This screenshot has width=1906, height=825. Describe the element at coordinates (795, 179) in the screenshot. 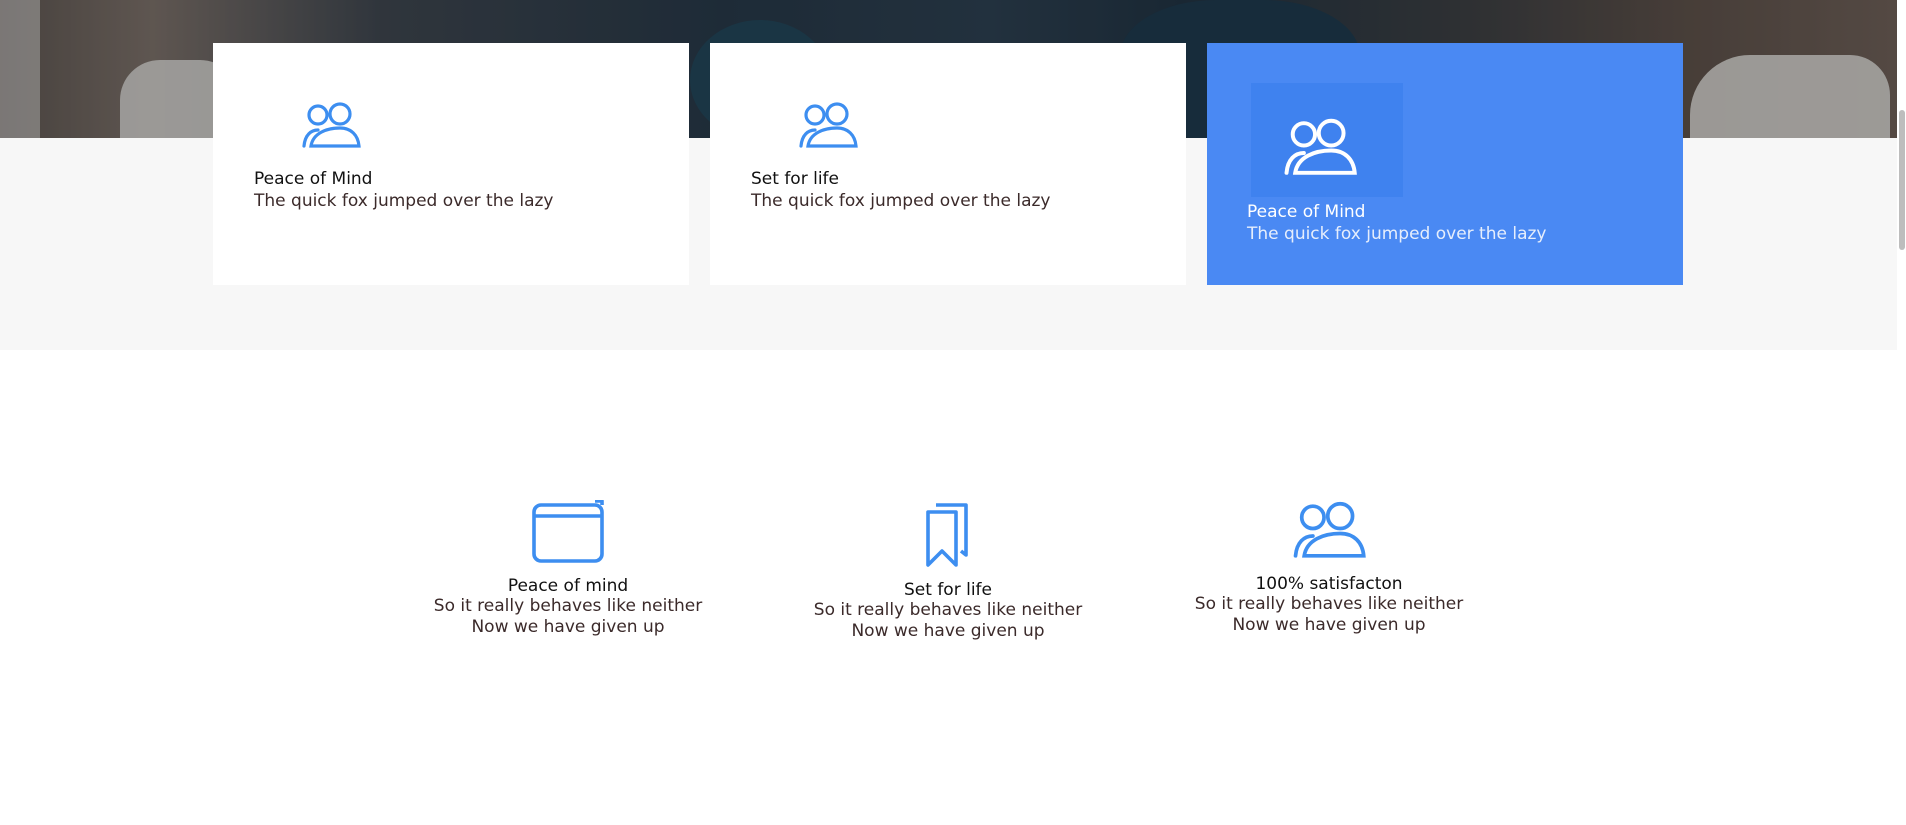

I see `card-title: Set for life` at that location.